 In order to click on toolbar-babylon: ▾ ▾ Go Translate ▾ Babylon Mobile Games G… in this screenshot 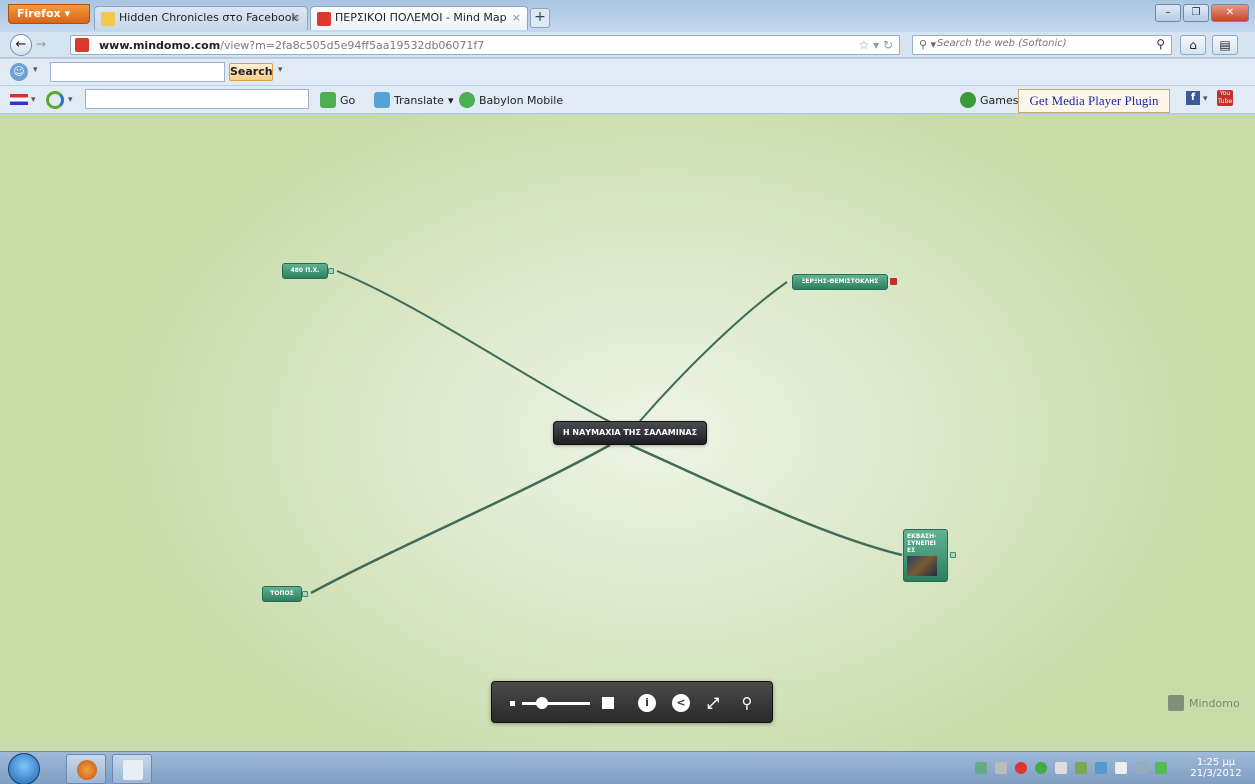, I will do `click(627, 100)`.